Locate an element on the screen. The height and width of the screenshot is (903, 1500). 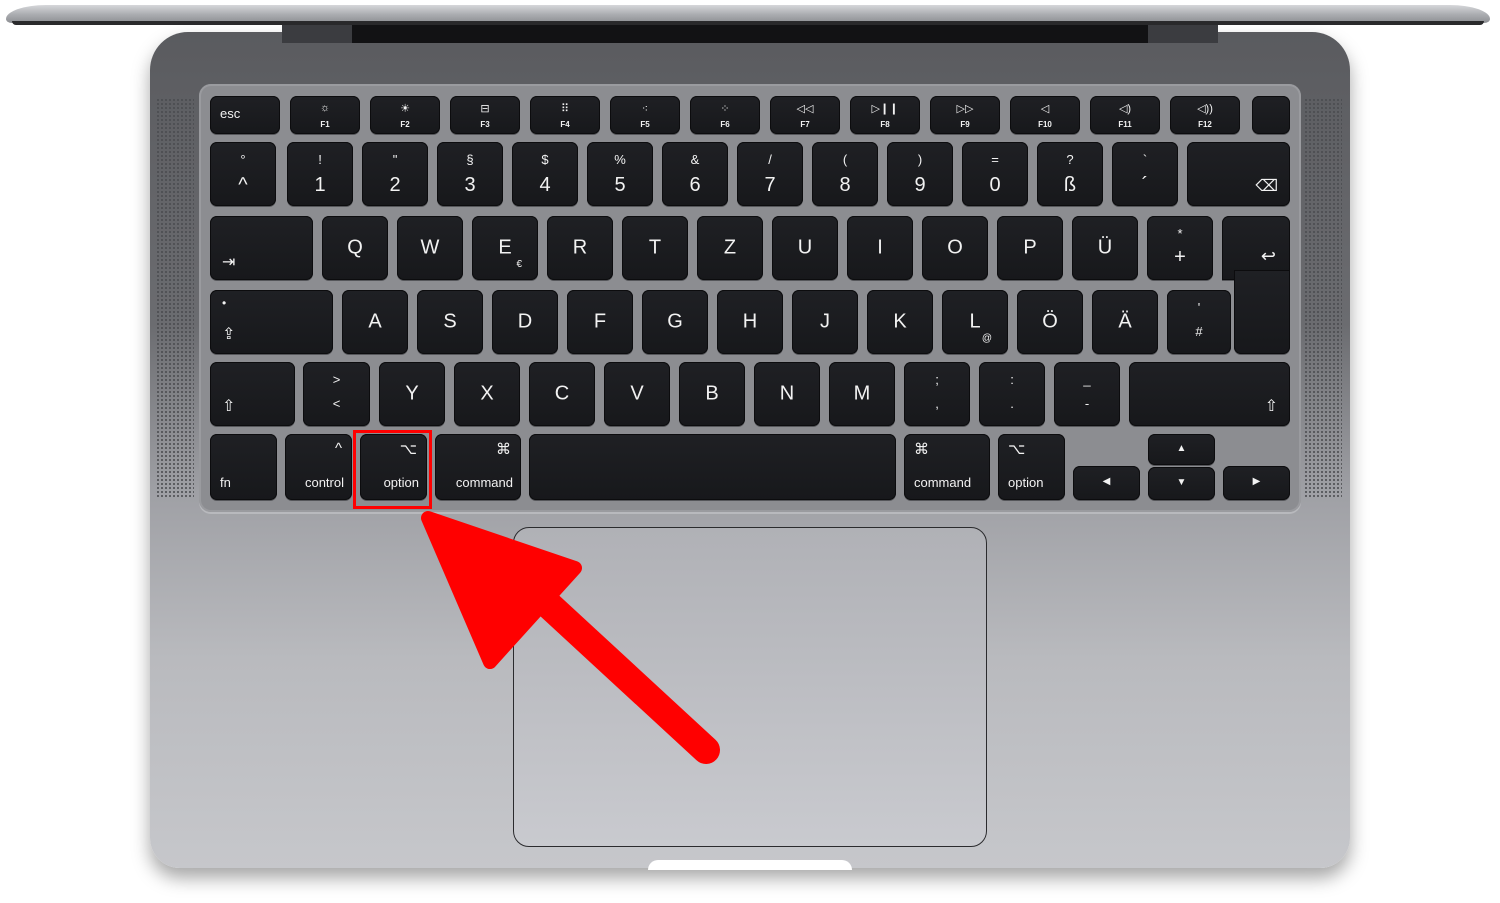
annotation-arrow-icon is located at coordinates (570, 637).